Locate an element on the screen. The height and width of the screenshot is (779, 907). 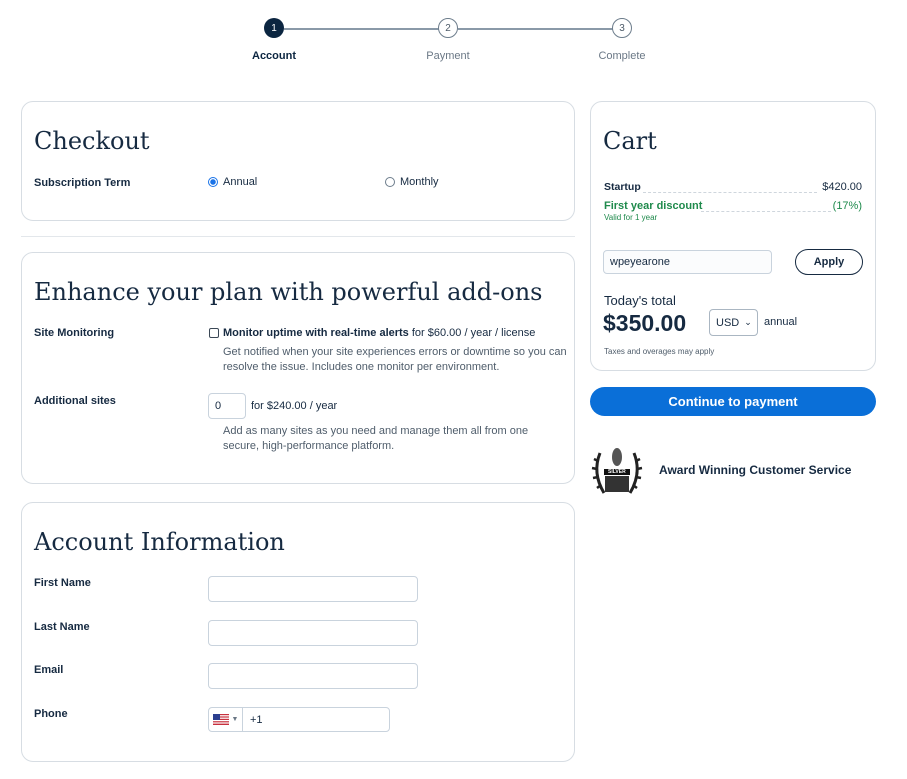
annual-radio is located at coordinates (213, 182).